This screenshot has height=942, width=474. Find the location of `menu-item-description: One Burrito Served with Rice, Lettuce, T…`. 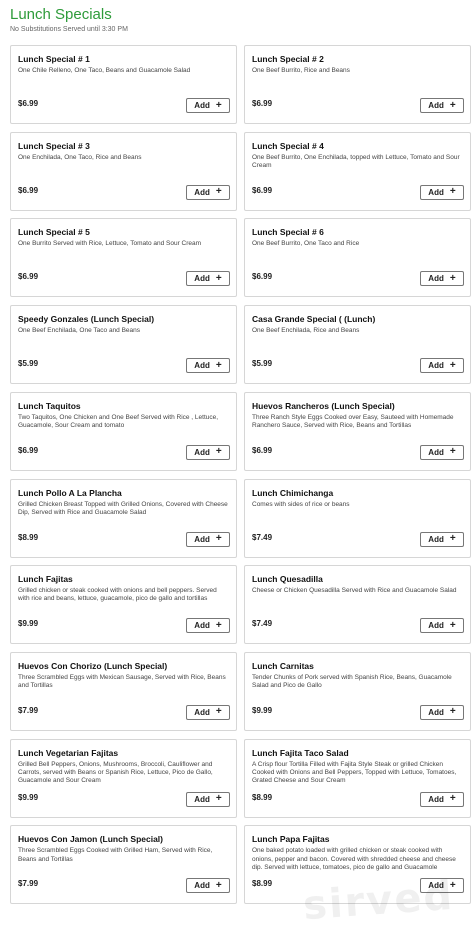

menu-item-description: One Burrito Served with Rice, Lettuce, T… is located at coordinates (110, 244).